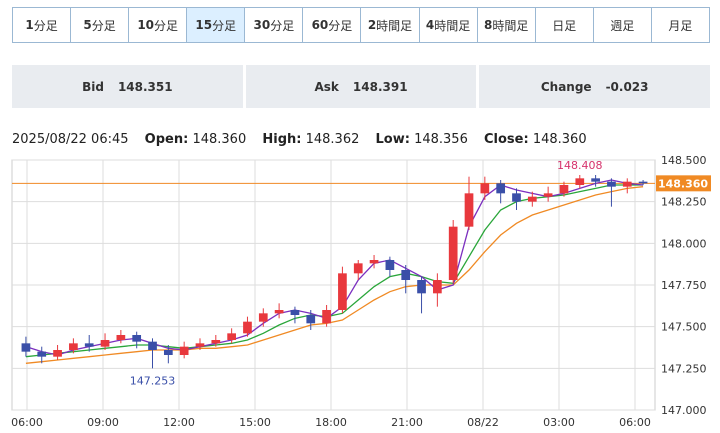  What do you see at coordinates (488, 25) in the screenshot?
I see `tab-timeframe-num: 8` at bounding box center [488, 25].